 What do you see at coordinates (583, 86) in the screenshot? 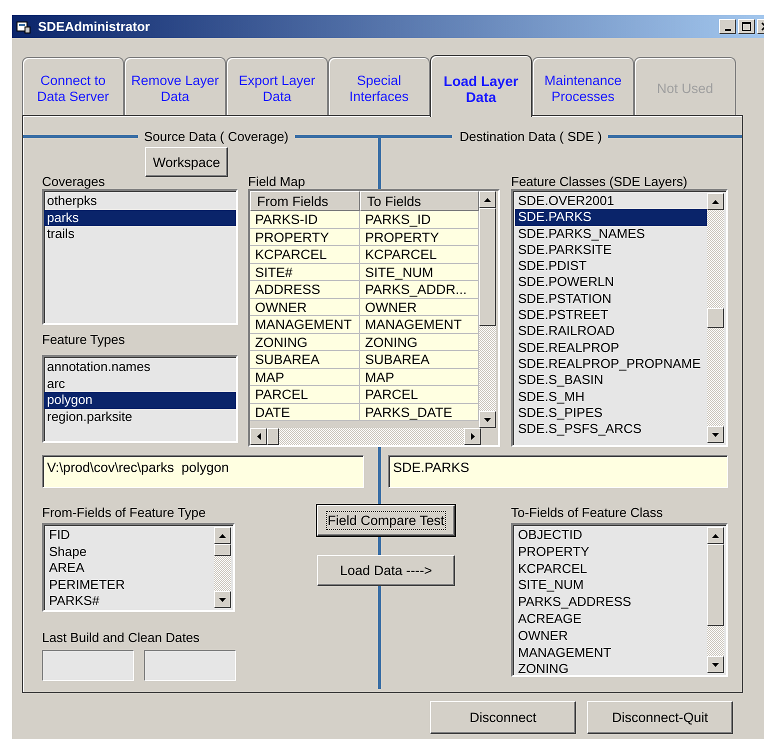
I see `tab: Maintenance Processes` at bounding box center [583, 86].